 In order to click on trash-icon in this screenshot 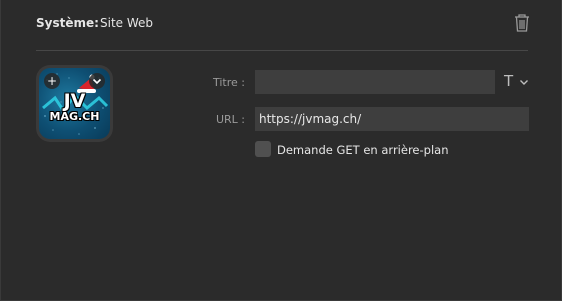, I will do `click(522, 23)`.